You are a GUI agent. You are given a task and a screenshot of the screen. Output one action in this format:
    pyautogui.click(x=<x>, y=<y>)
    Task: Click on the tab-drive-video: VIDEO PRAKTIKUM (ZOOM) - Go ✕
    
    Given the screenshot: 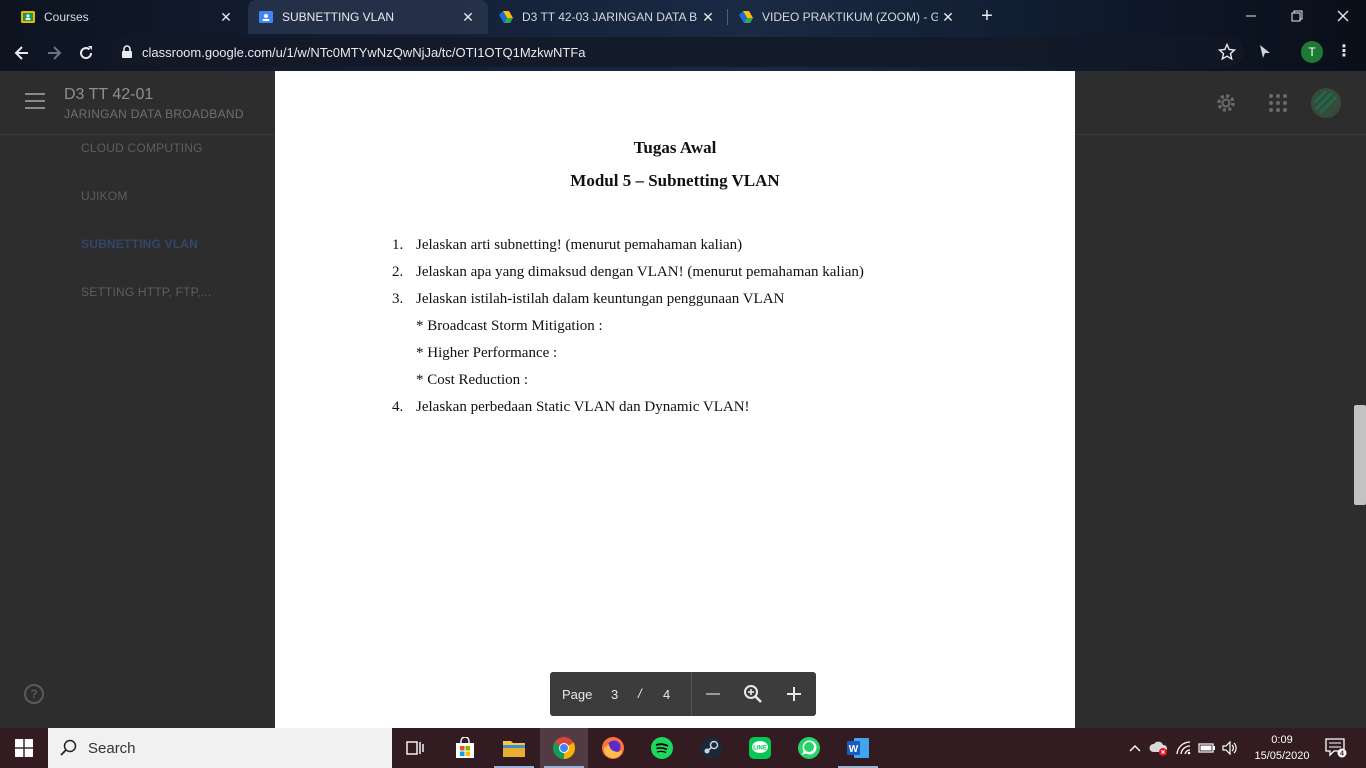 What is the action you would take?
    pyautogui.click(x=848, y=17)
    